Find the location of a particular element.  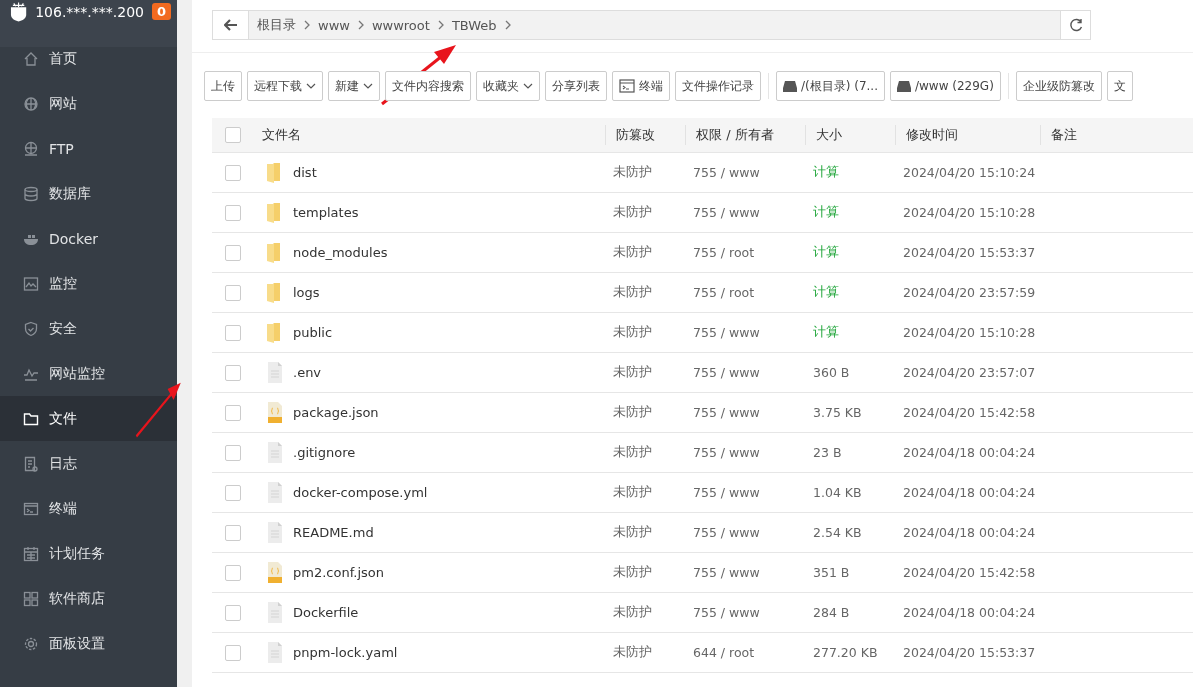

permission-owner: 755 / root is located at coordinates (724, 252).